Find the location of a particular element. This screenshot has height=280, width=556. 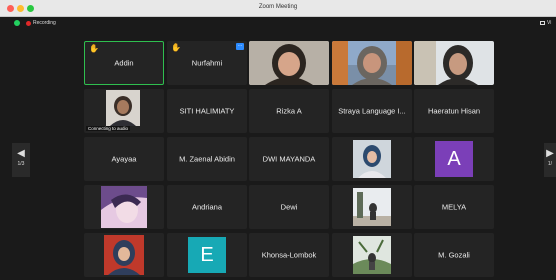

participant-tile-m-gozali: M. Gozali is located at coordinates (454, 255).